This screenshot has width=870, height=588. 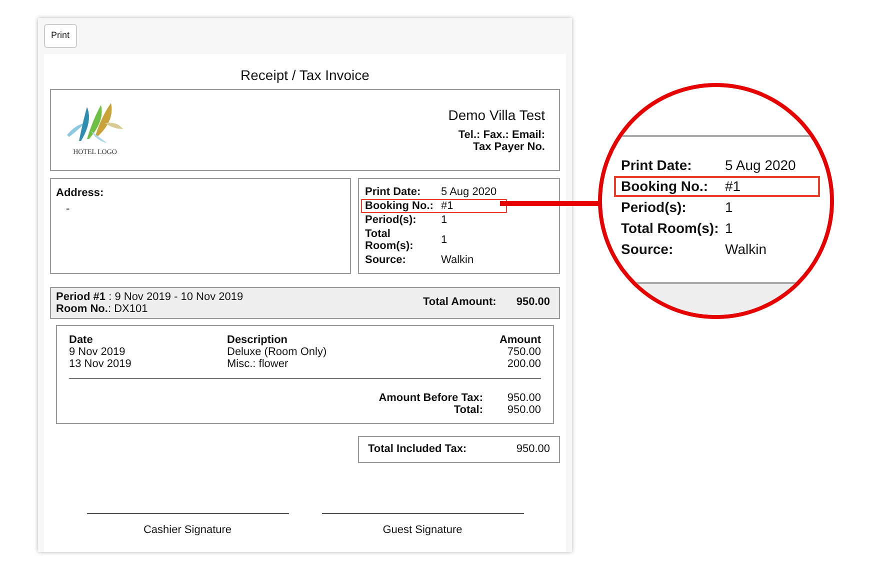 I want to click on table-cell-text: 9 Nov 2019, so click(x=97, y=352).